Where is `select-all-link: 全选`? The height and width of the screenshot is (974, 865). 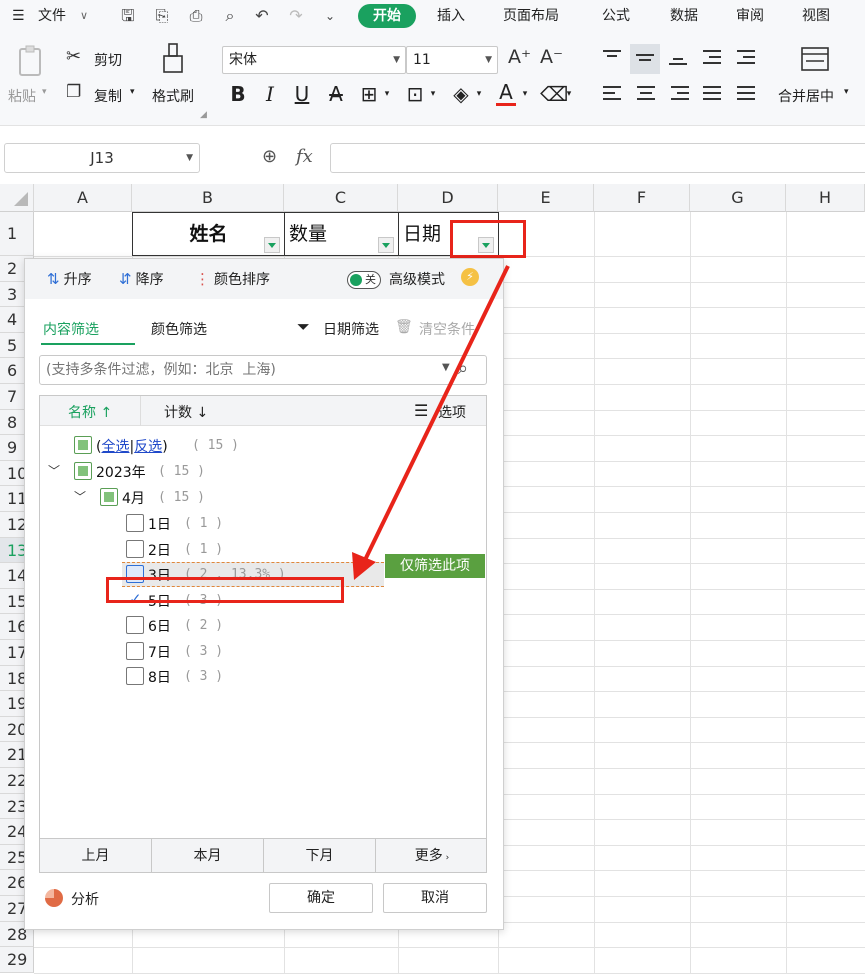 select-all-link: 全选 is located at coordinates (115, 447).